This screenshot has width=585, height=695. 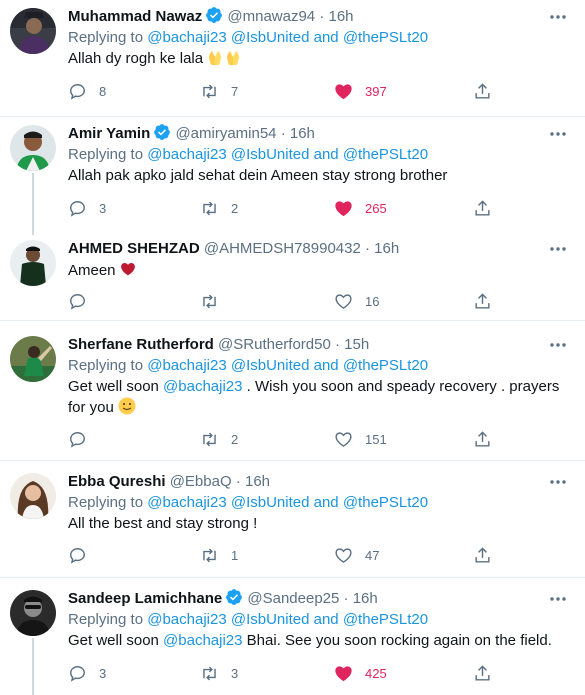 What do you see at coordinates (201, 481) in the screenshot?
I see `author-handle: @EbbaQ` at bounding box center [201, 481].